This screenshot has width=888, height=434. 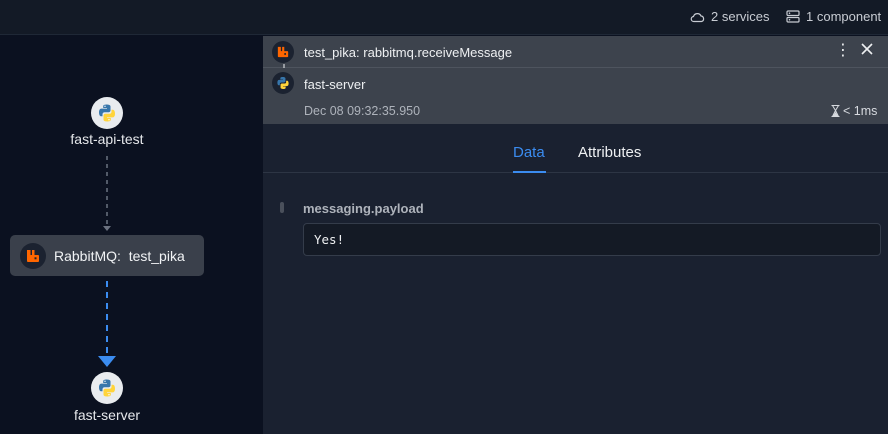 I want to click on services-label: 2 services, so click(x=740, y=16).